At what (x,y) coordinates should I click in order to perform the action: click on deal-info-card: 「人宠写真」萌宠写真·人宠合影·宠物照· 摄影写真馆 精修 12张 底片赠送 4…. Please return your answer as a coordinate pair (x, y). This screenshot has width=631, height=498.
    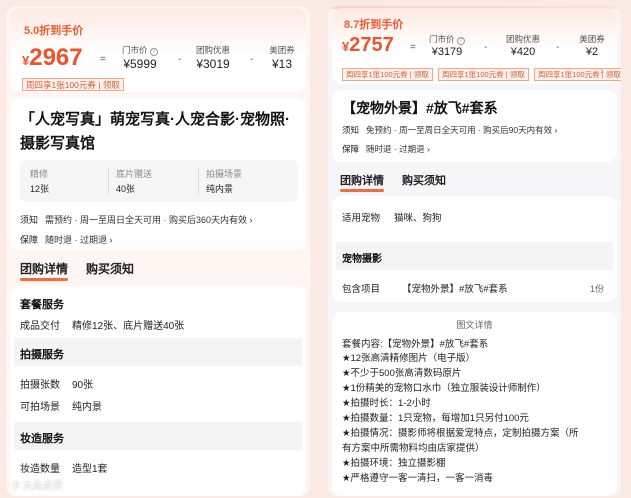
    Looking at the image, I should click on (158, 174).